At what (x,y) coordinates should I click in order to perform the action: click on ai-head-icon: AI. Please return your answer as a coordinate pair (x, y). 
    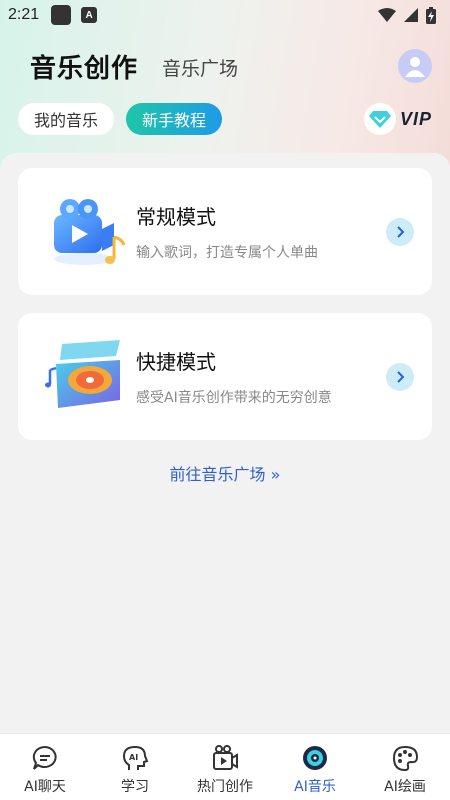
    Looking at the image, I should click on (135, 757).